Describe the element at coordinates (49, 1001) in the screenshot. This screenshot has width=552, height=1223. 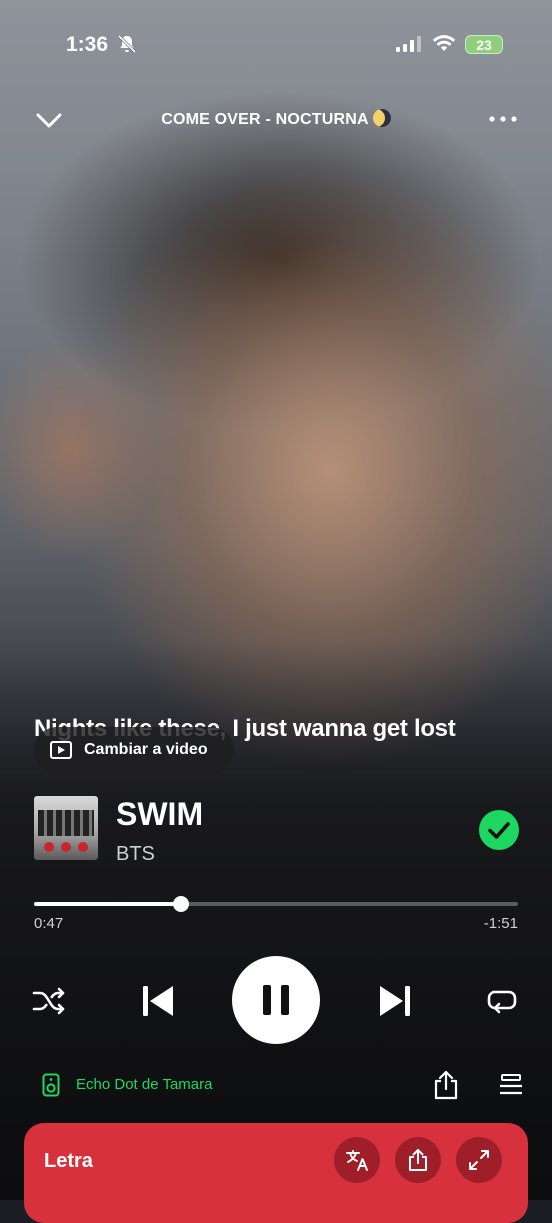
I see `shuffle-icon` at that location.